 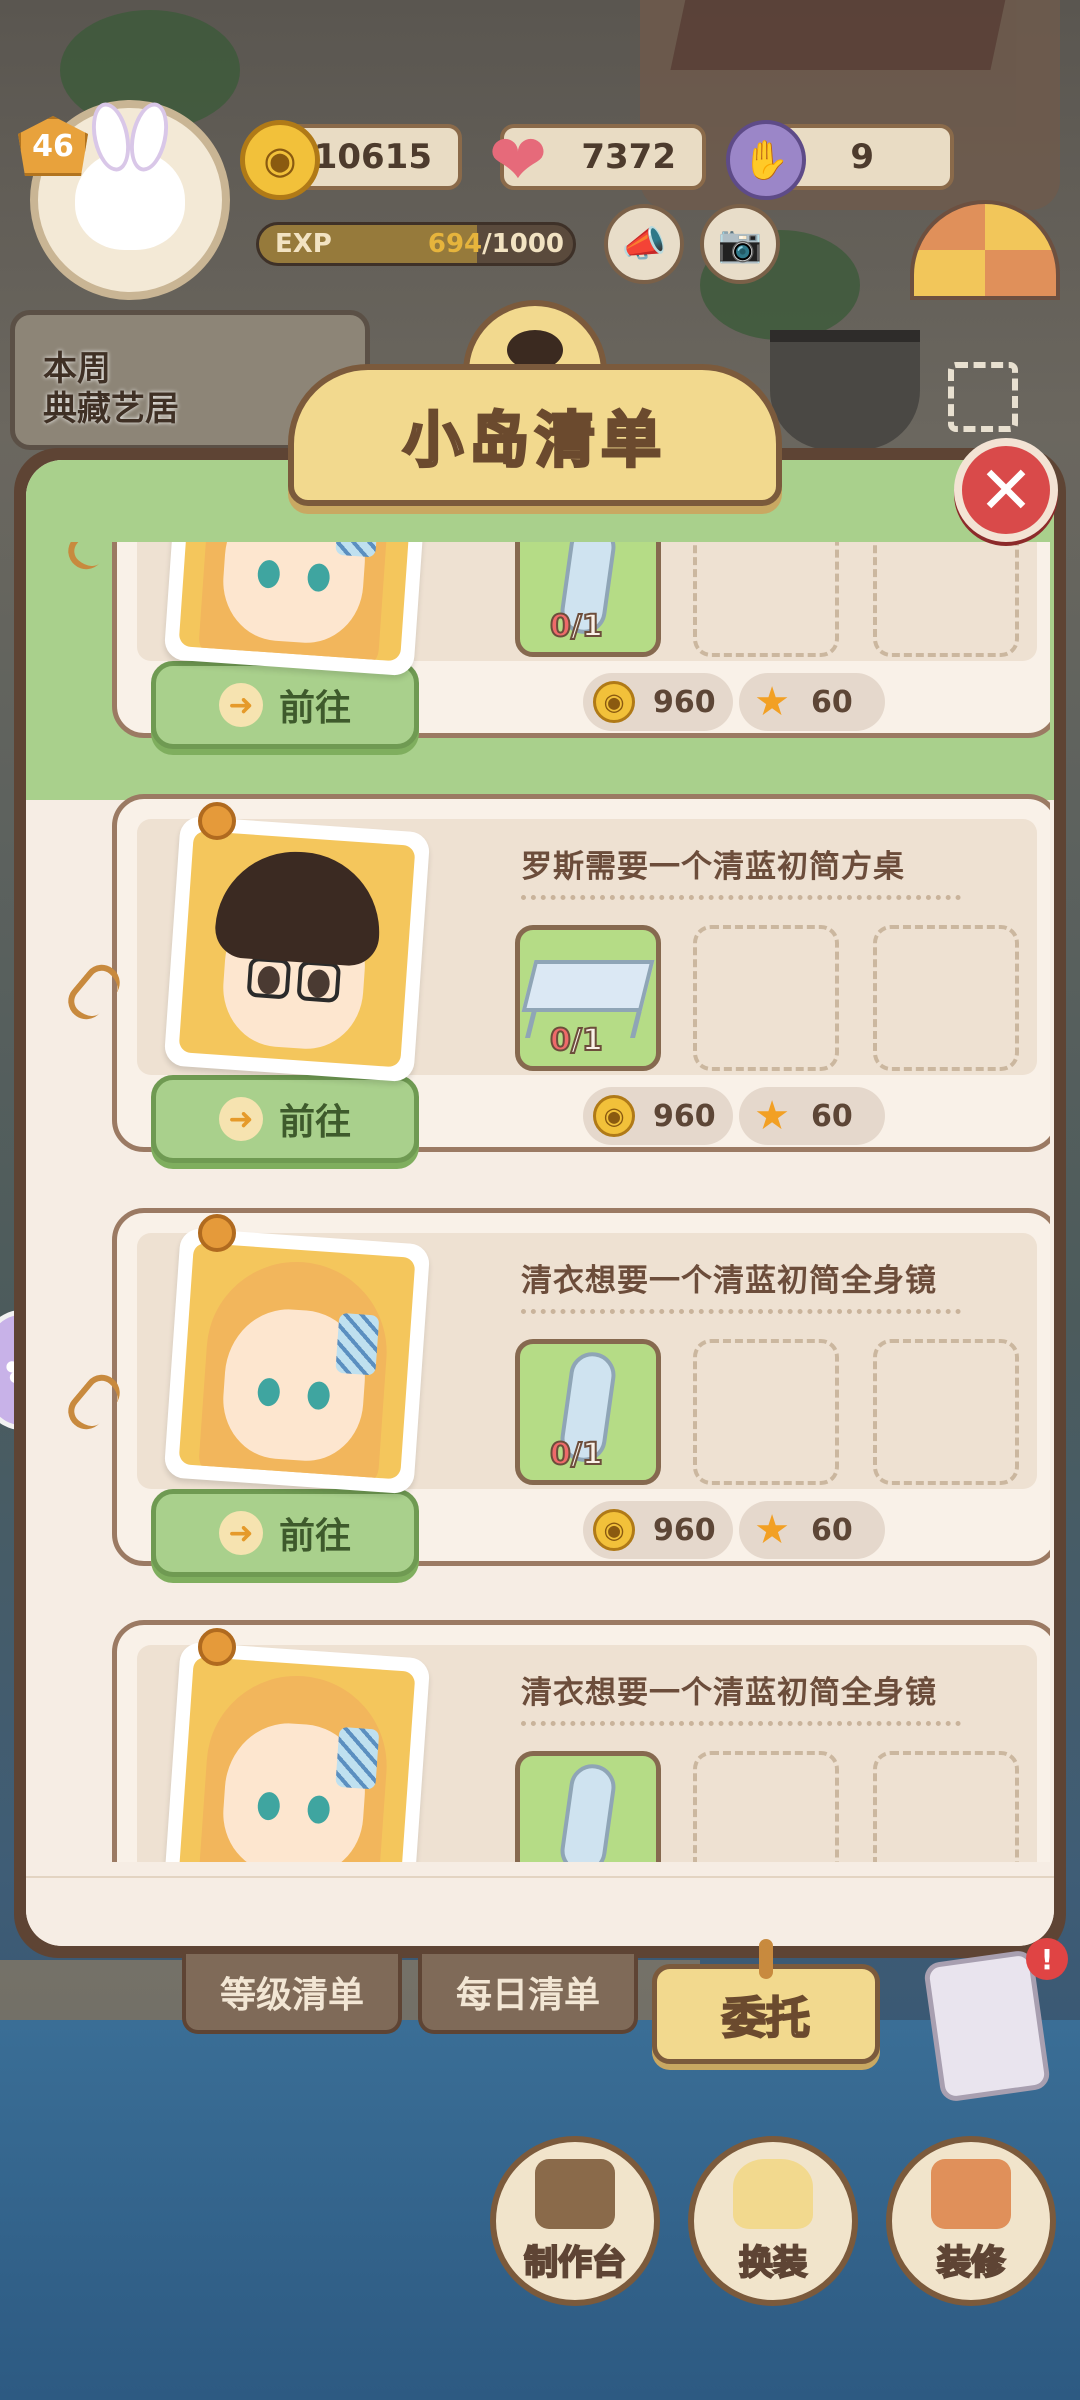 I want to click on fullscreen-icon, so click(x=983, y=397).